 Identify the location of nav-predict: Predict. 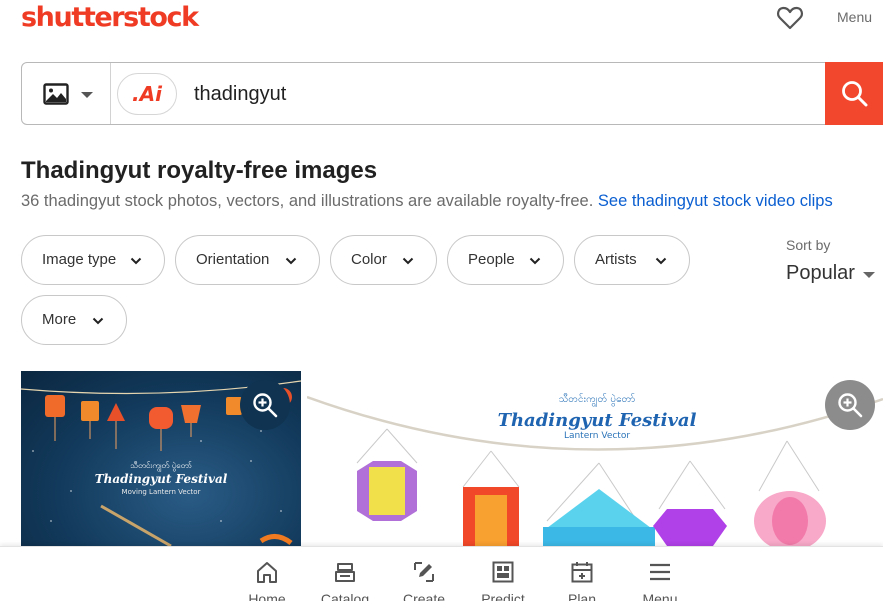
(503, 574).